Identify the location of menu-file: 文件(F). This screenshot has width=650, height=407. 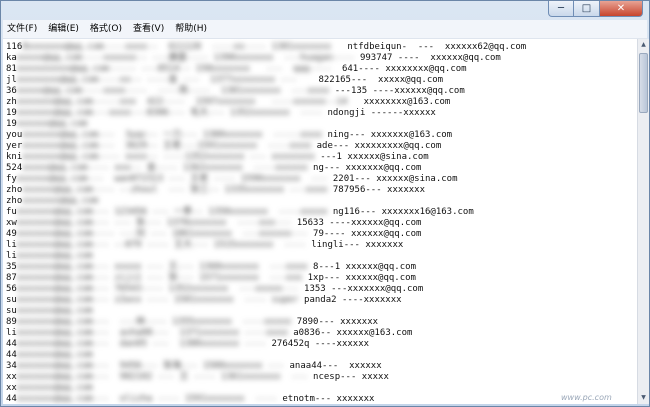
(22, 29).